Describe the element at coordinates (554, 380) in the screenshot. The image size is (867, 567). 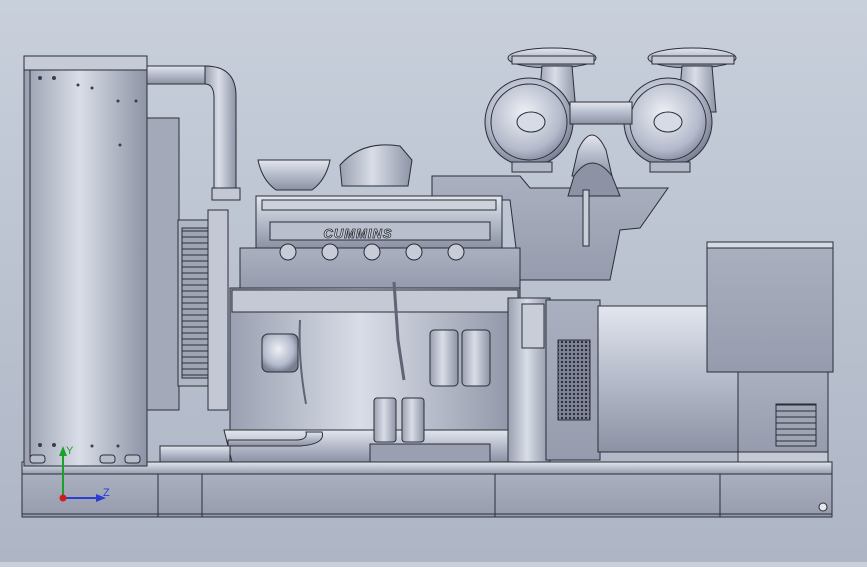
I see `flywheel-housing` at that location.